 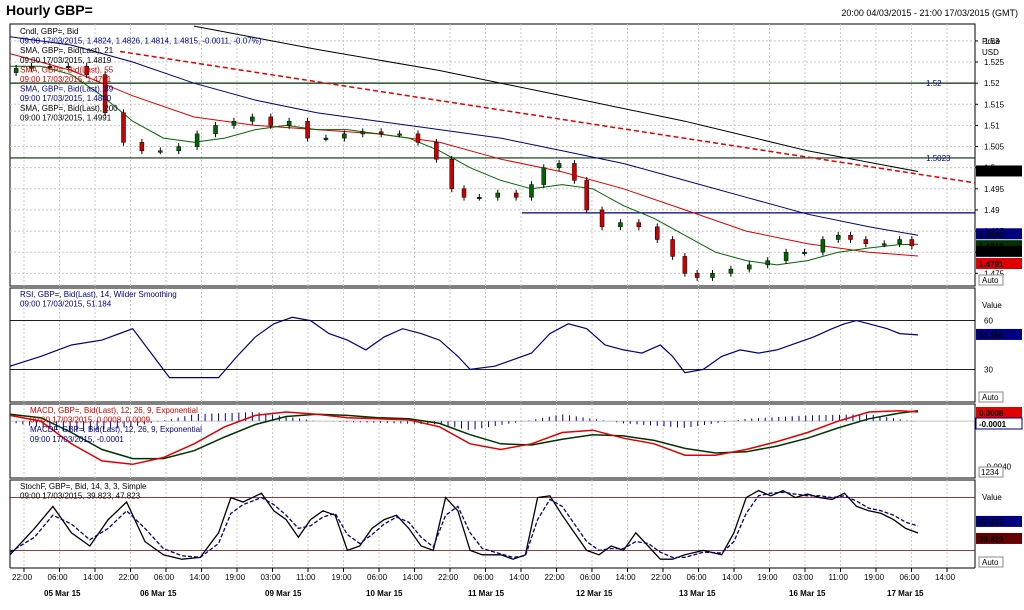 I want to click on price-legend-line: SMA, GBP=, Bid(Last), 55, so click(x=67, y=69).